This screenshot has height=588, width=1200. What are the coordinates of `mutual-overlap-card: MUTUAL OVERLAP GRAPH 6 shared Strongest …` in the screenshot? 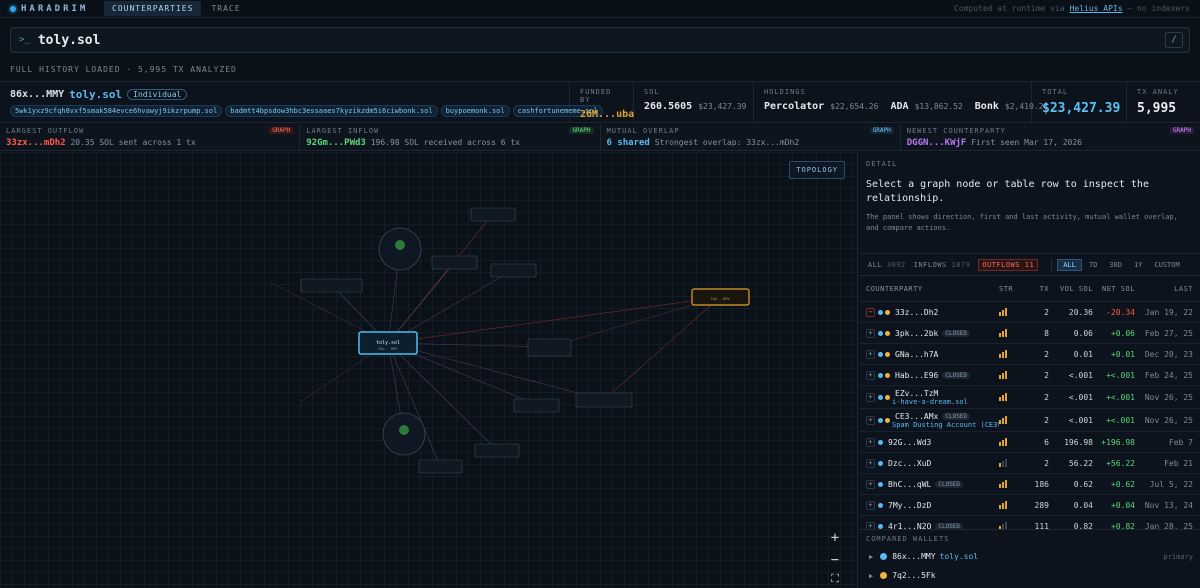 It's located at (750, 137).